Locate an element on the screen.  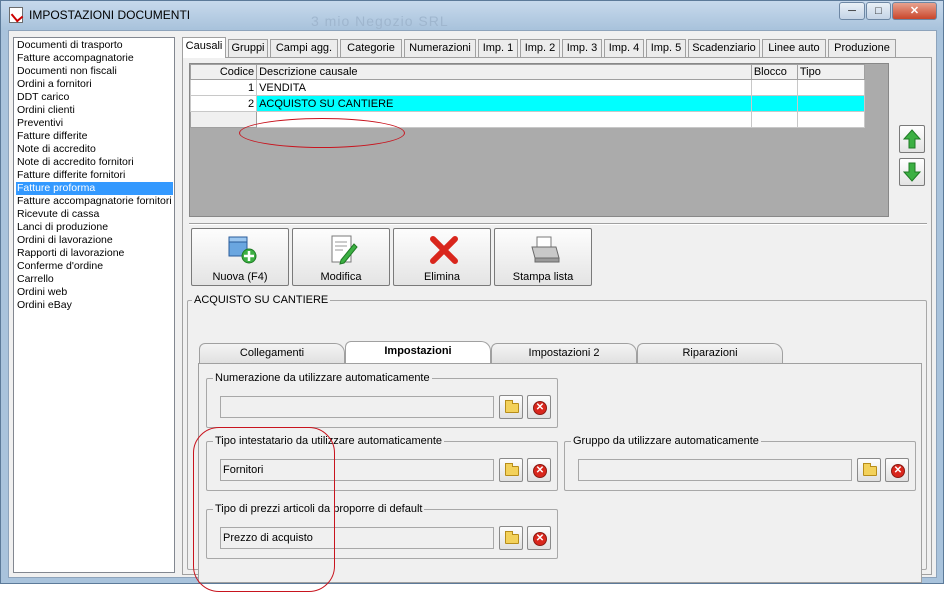
column-header: Codice is located at coordinates (223, 72).